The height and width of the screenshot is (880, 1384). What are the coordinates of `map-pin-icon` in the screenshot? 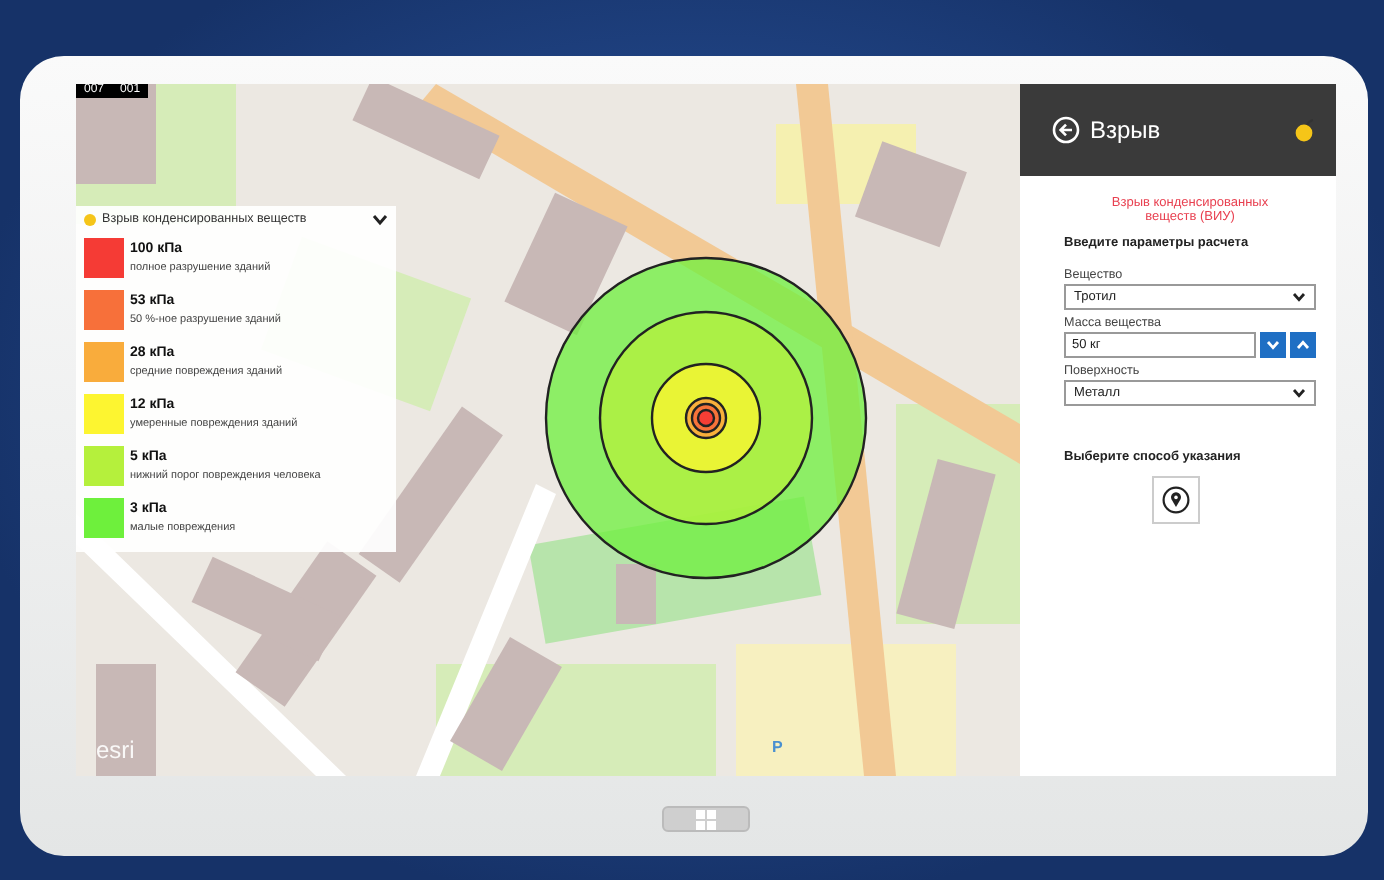 It's located at (1176, 500).